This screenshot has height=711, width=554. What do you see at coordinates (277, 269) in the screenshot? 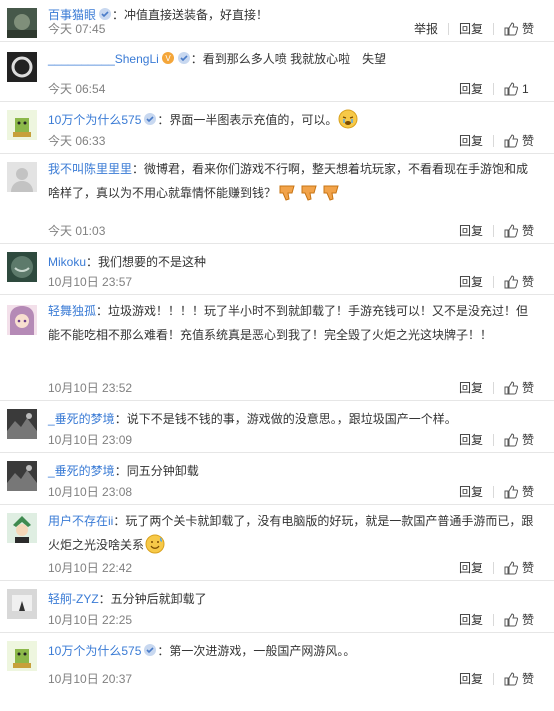
I see `comment-item: Mikoku：我们想要的不是这种 10月10日 23:57 回复 赞` at bounding box center [277, 269].